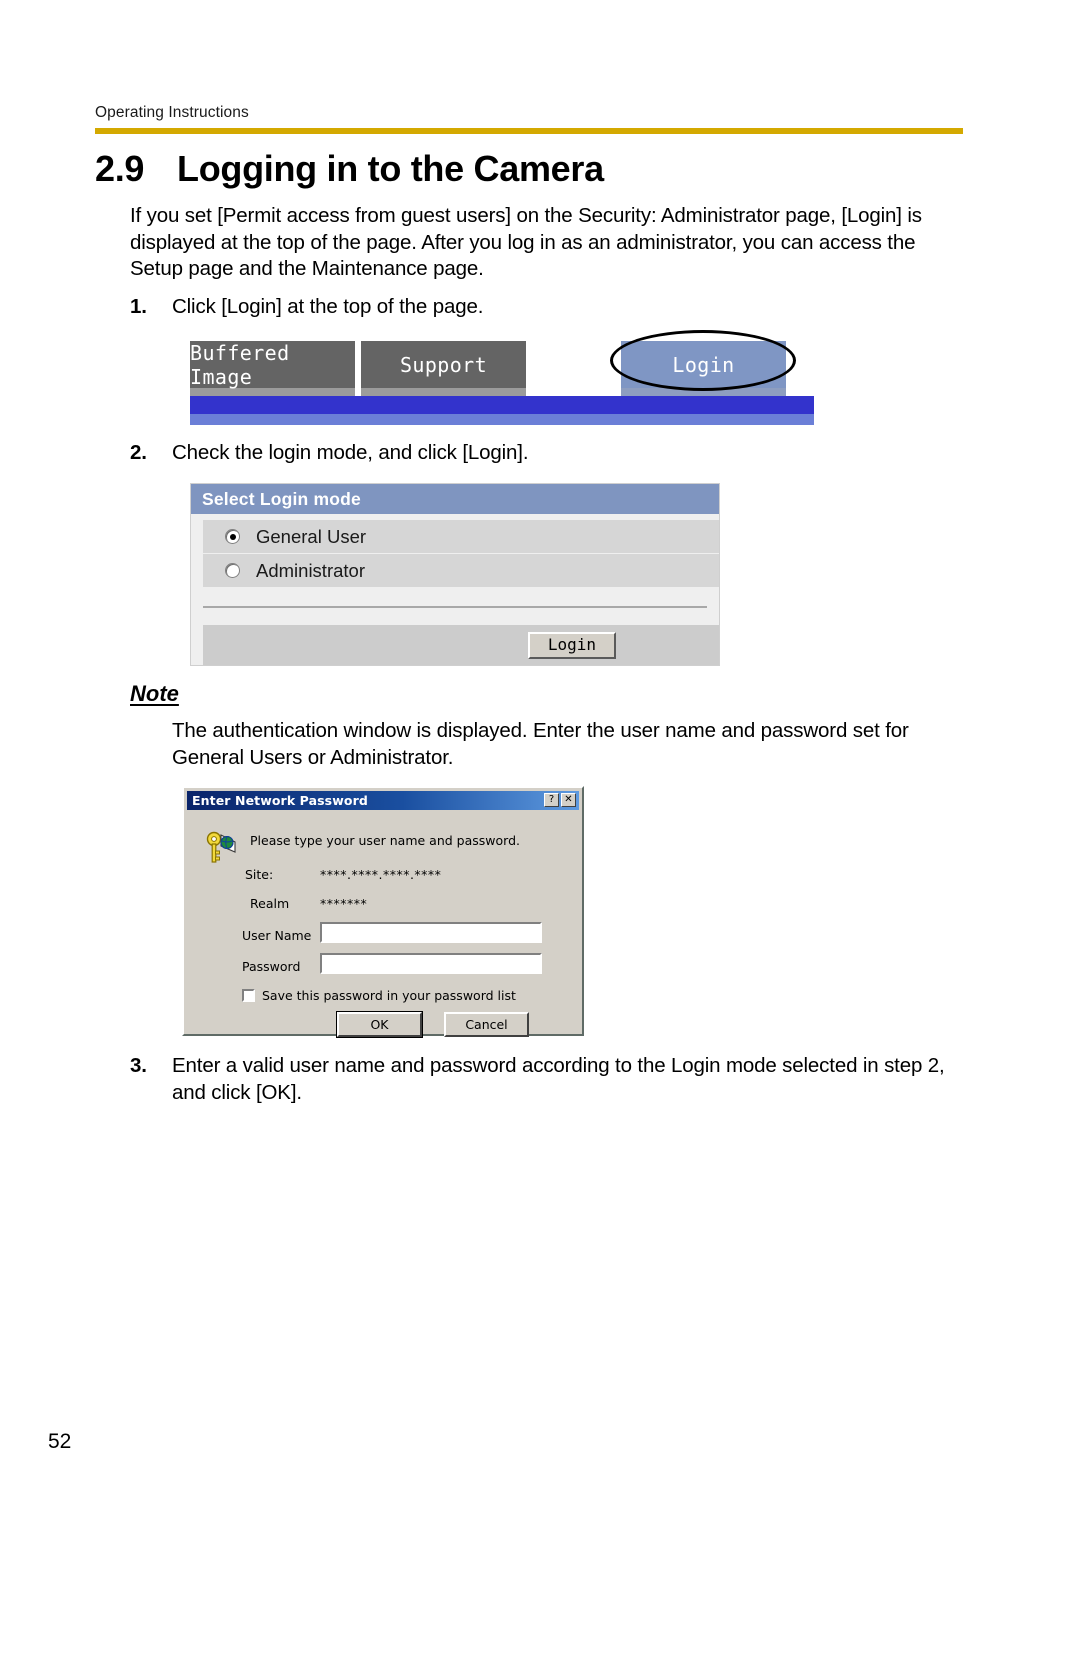 The image size is (1080, 1669). I want to click on save-password-label: Save this password in your password list, so click(389, 995).